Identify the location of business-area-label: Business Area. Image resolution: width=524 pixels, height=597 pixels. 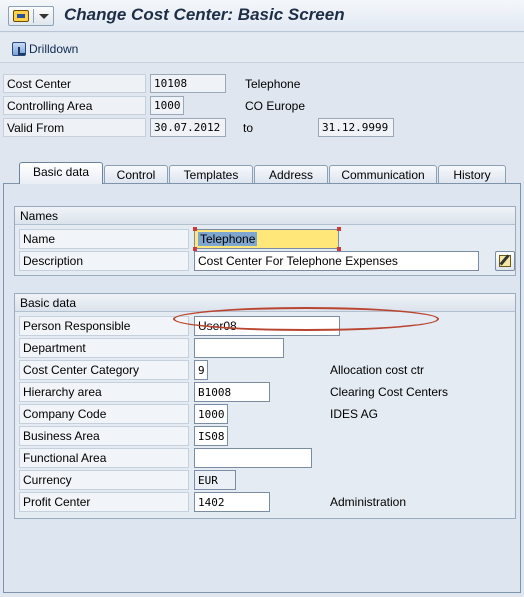
(104, 436).